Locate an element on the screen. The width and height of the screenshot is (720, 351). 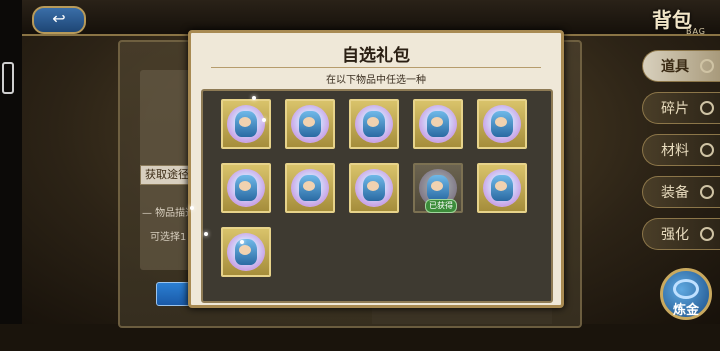
tab-materials: 材料 is located at coordinates (681, 150).